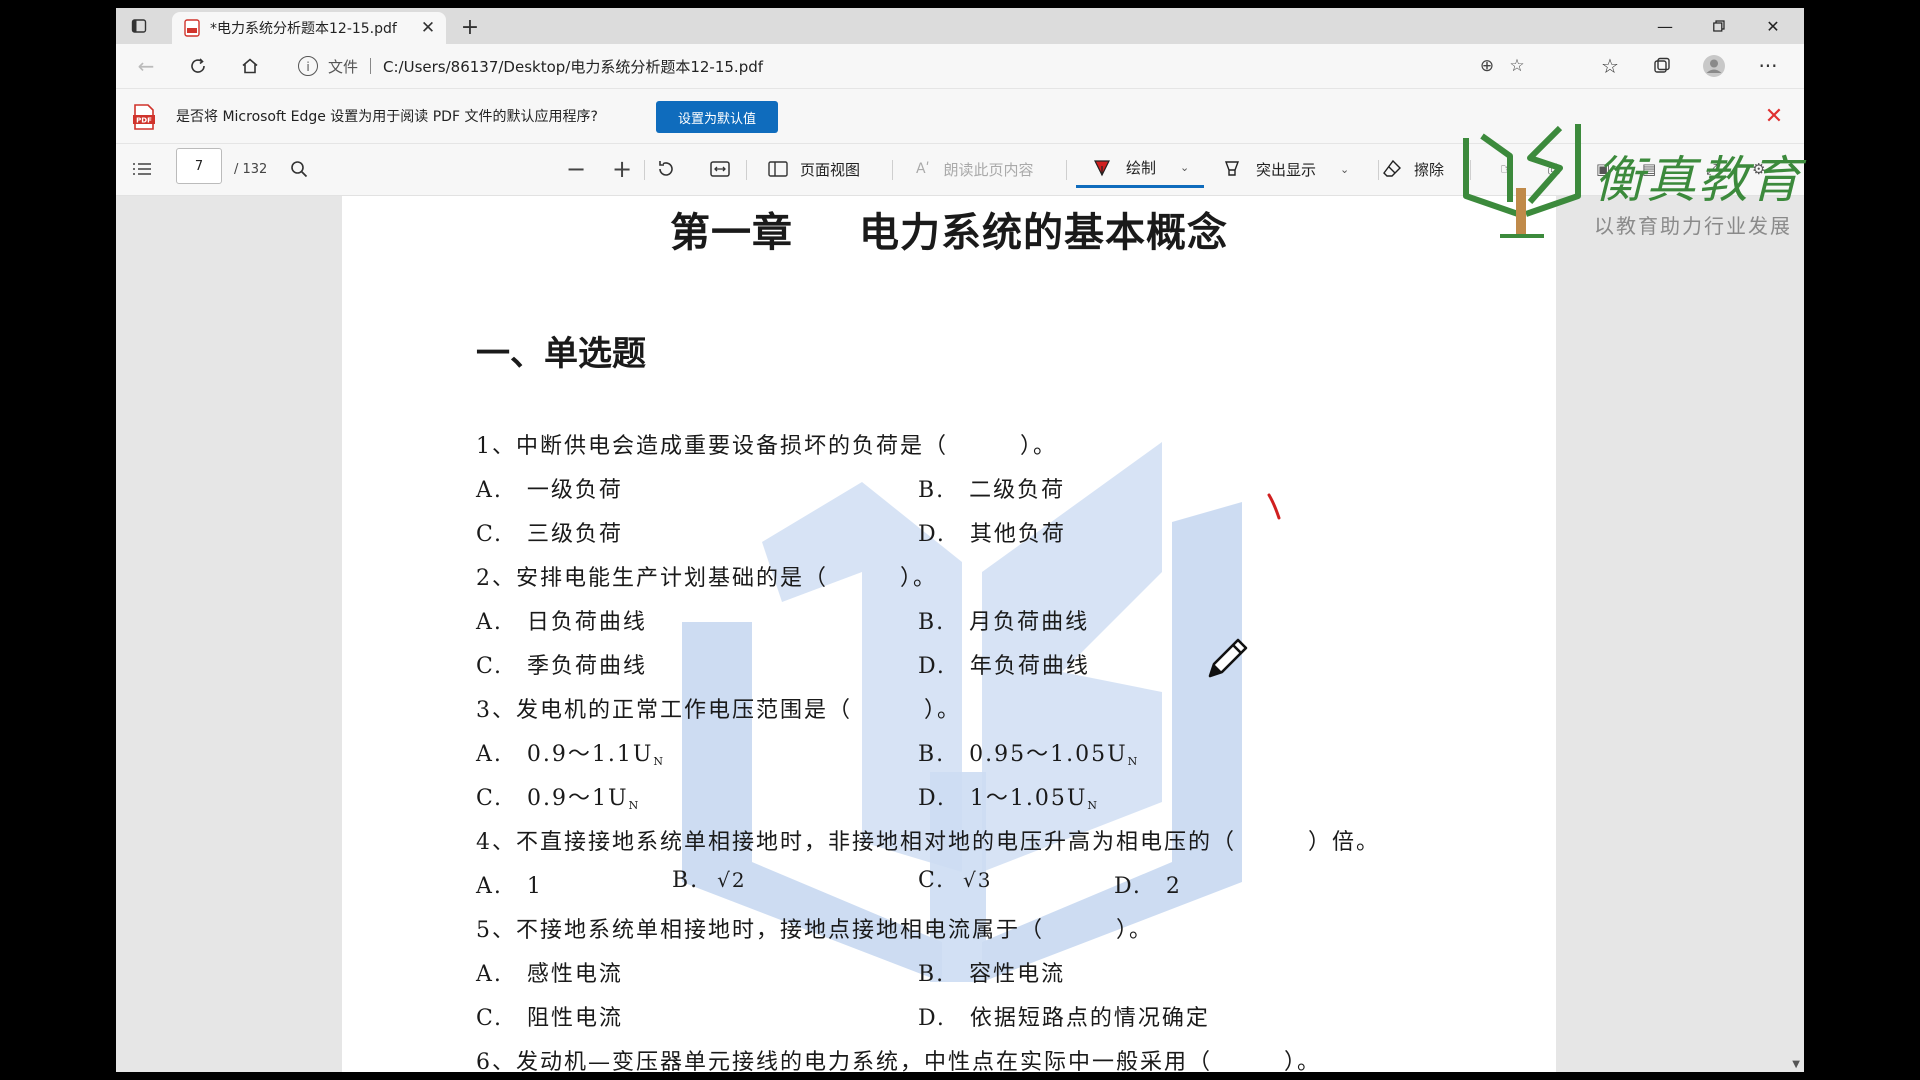  I want to click on tab-actions-icon, so click(139, 26).